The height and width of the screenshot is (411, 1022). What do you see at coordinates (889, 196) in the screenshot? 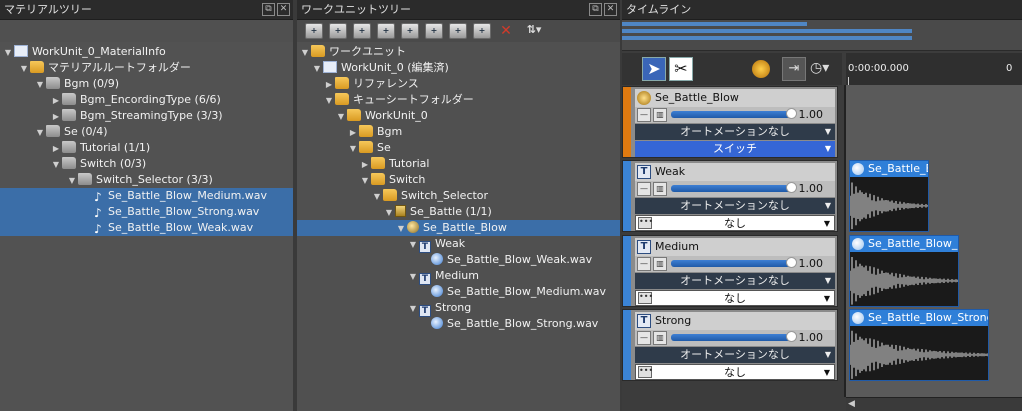
I see `waveform-clip: Se_Battle_B` at bounding box center [889, 196].